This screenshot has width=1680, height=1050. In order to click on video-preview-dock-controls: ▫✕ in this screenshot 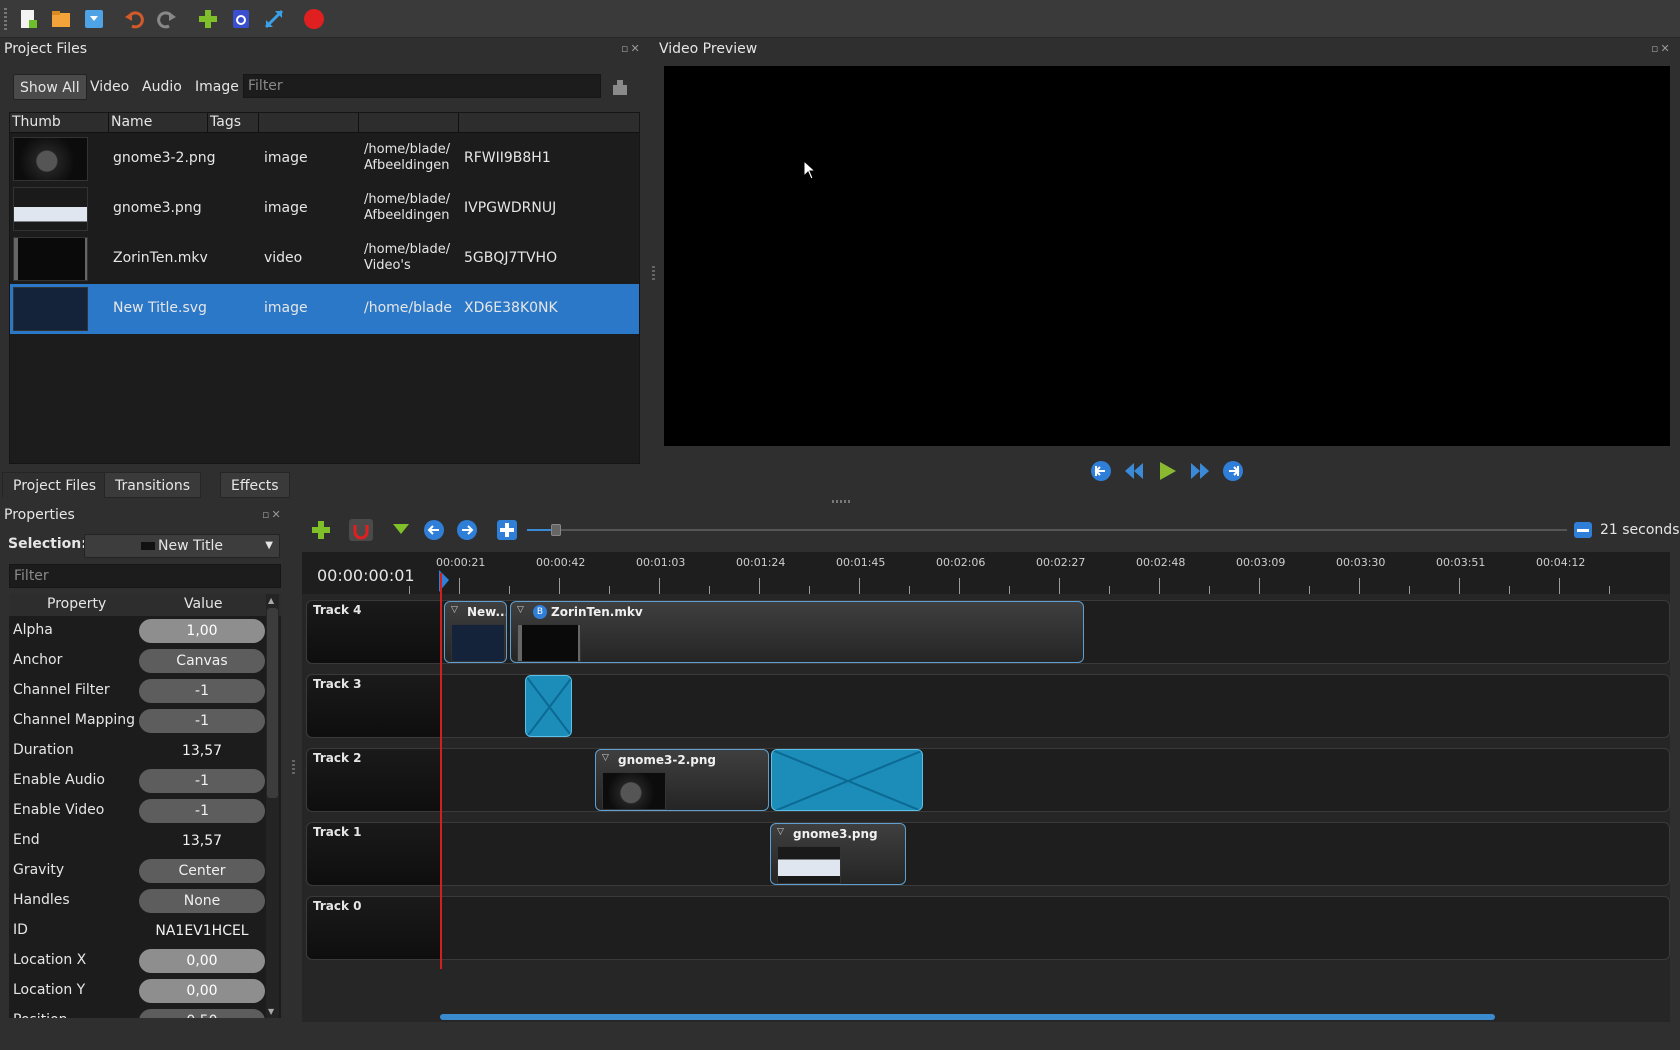, I will do `click(1661, 48)`.